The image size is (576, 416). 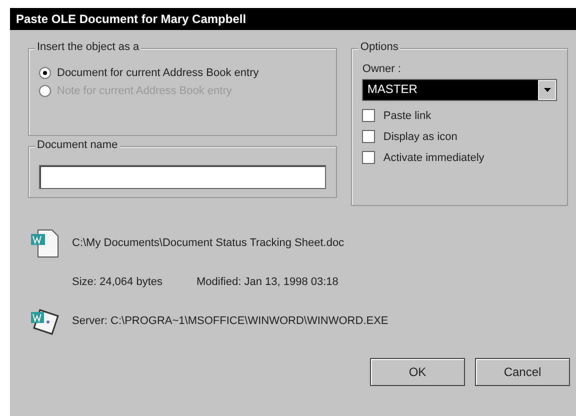 What do you see at coordinates (45, 243) in the screenshot?
I see `document-icon` at bounding box center [45, 243].